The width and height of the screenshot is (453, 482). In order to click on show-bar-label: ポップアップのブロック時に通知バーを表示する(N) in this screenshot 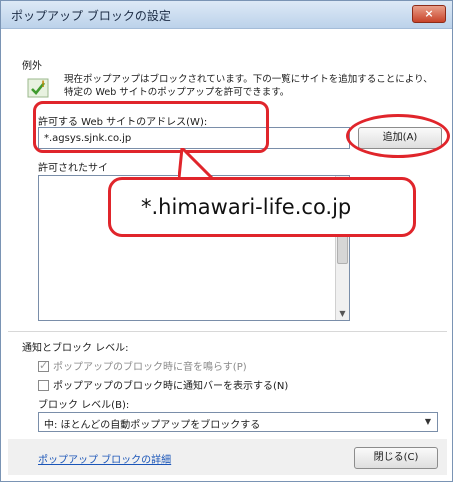, I will do `click(171, 386)`.